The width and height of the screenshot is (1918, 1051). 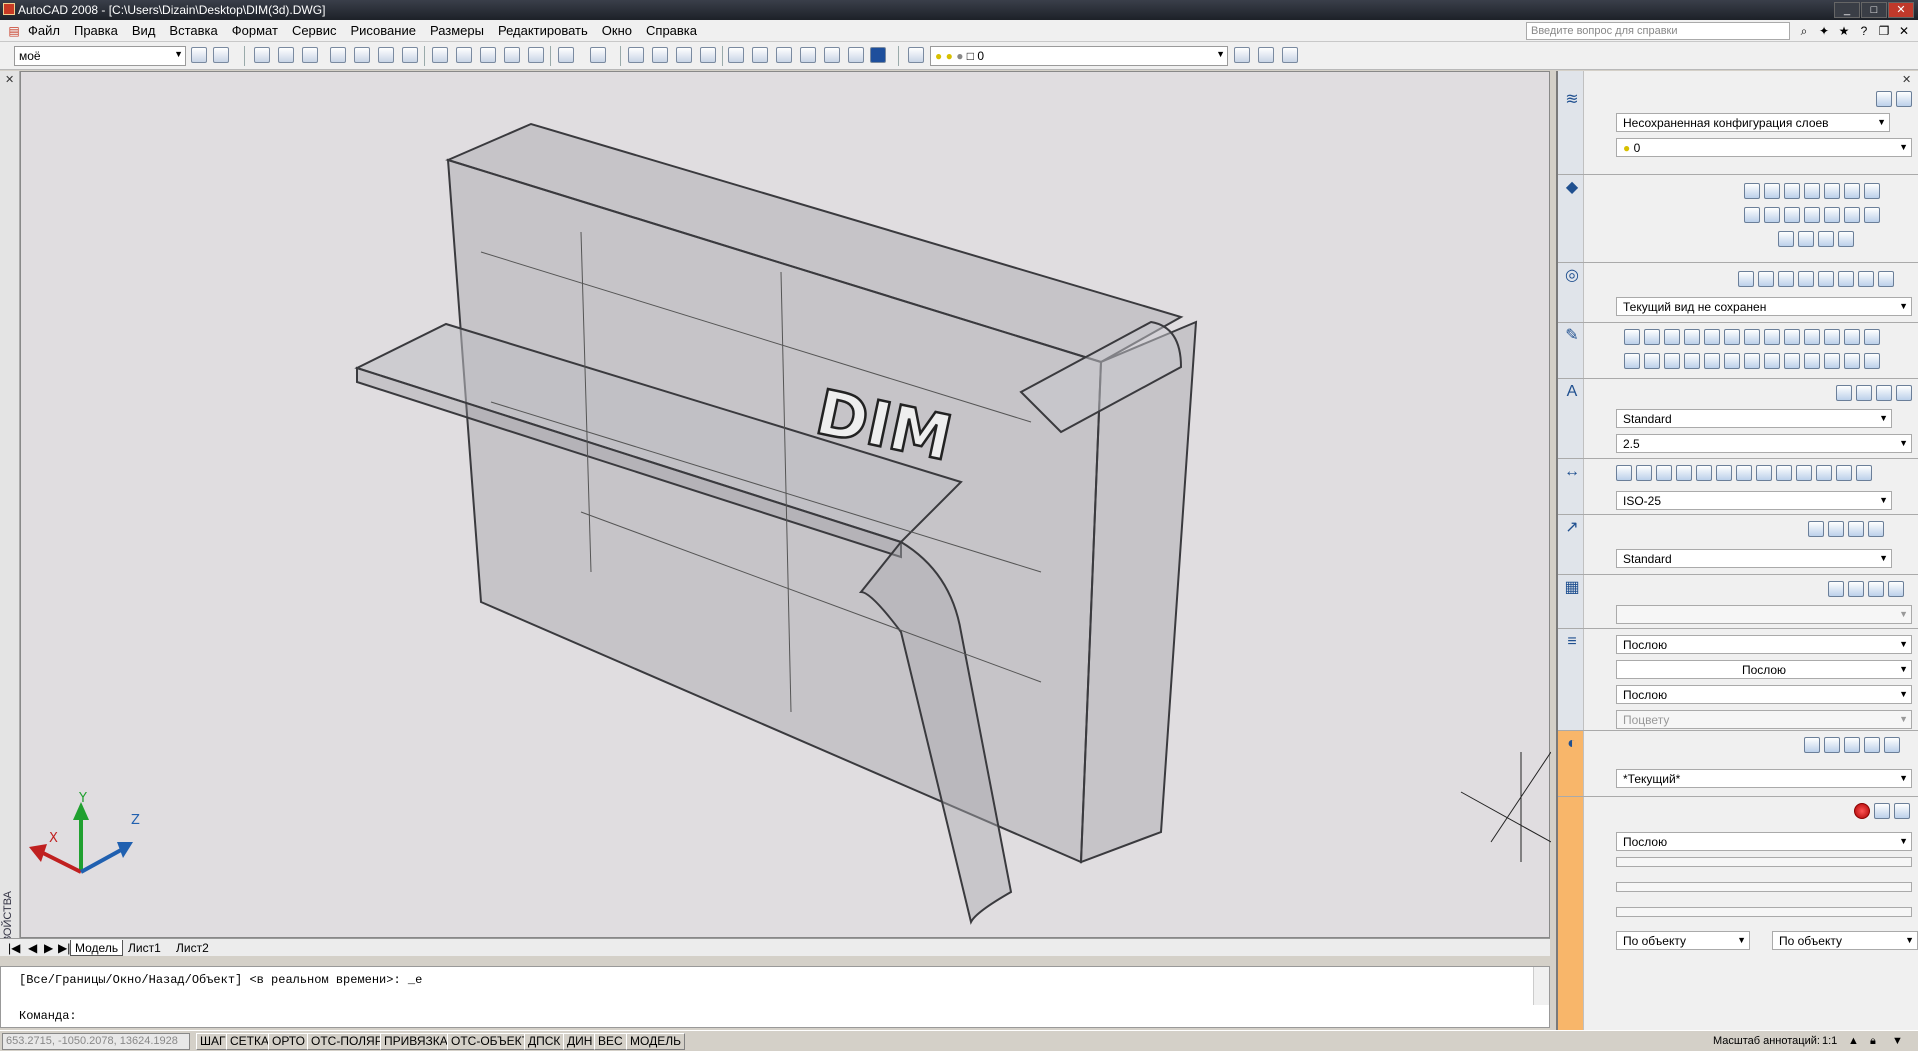 I want to click on table-zoom-icon, so click(x=1876, y=589).